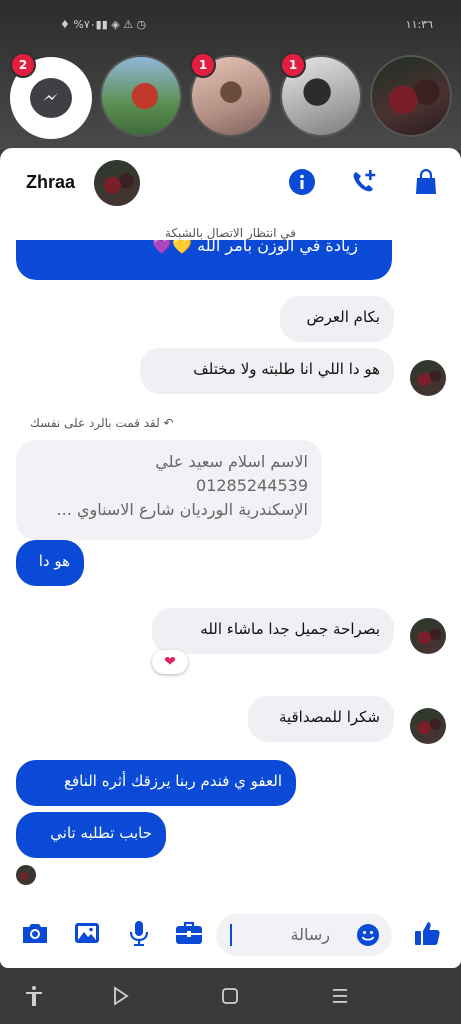 This screenshot has height=1024, width=461. Describe the element at coordinates (419, 24) in the screenshot. I see `status-time: ١١:٣٦` at that location.